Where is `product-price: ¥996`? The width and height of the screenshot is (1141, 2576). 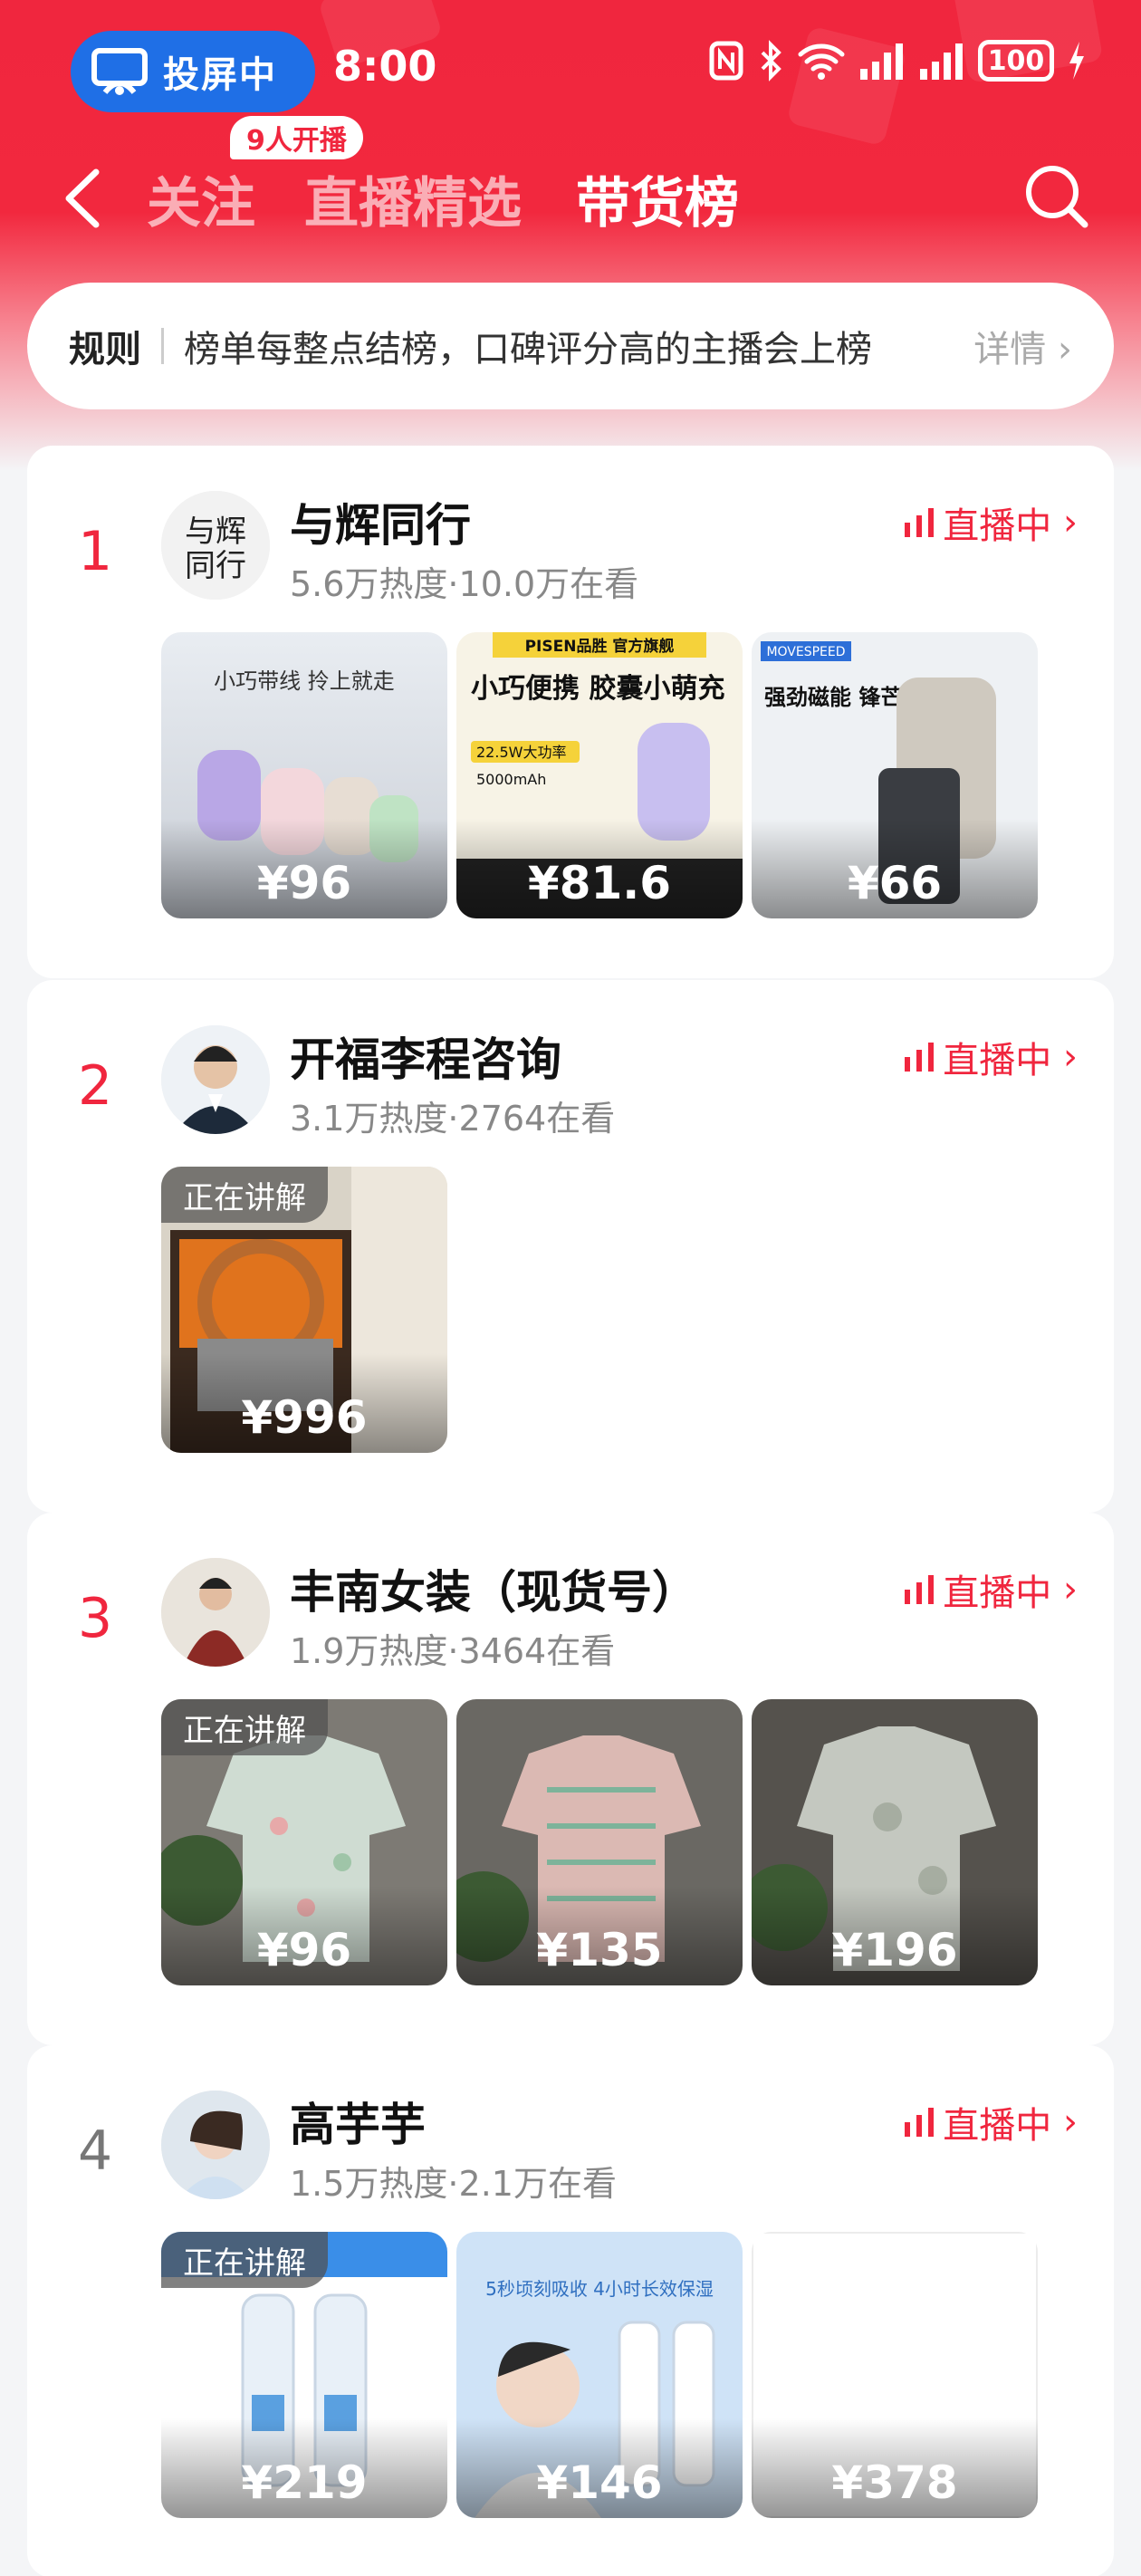 product-price: ¥996 is located at coordinates (304, 1417).